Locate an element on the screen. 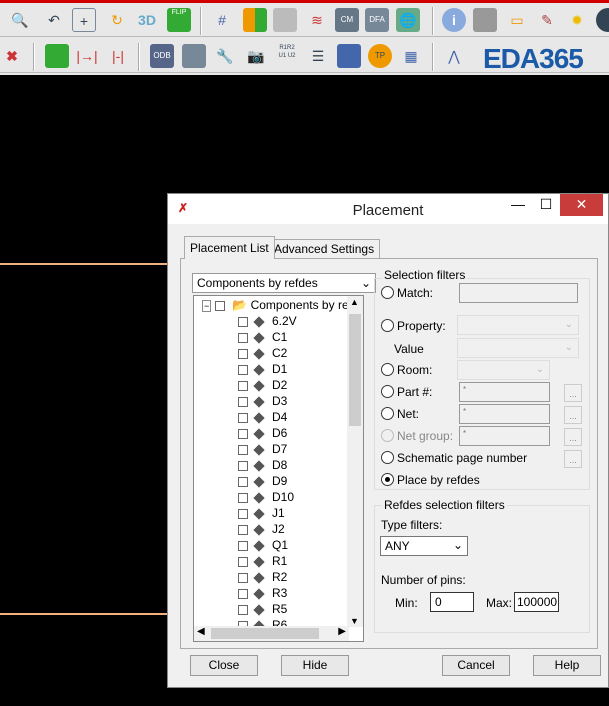 This screenshot has height=706, width=609. tree-item: D9 is located at coordinates (262, 482).